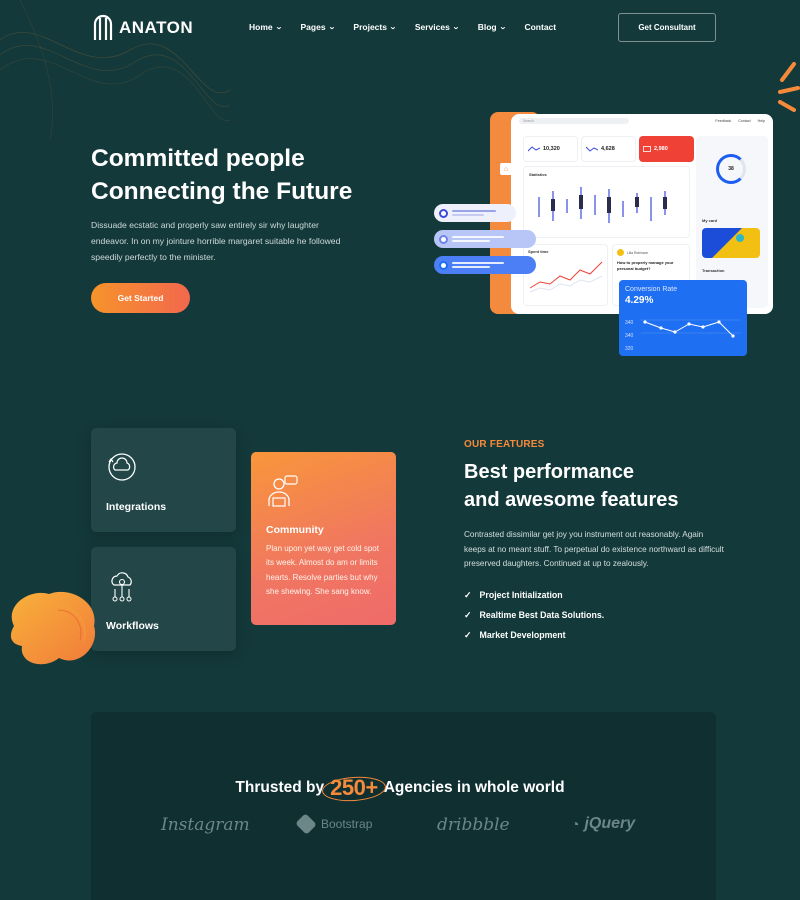  I want to click on nav-item-blog: Blog ⌄, so click(492, 27).